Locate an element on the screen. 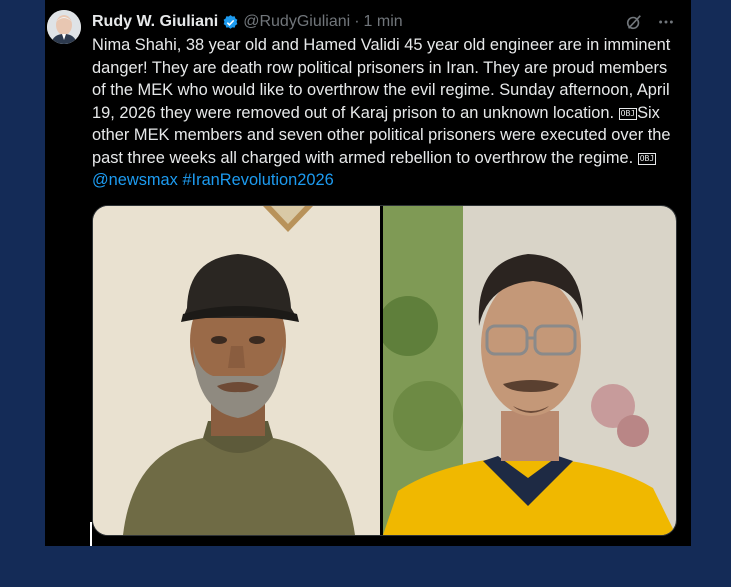  more-icon is located at coordinates (666, 22).